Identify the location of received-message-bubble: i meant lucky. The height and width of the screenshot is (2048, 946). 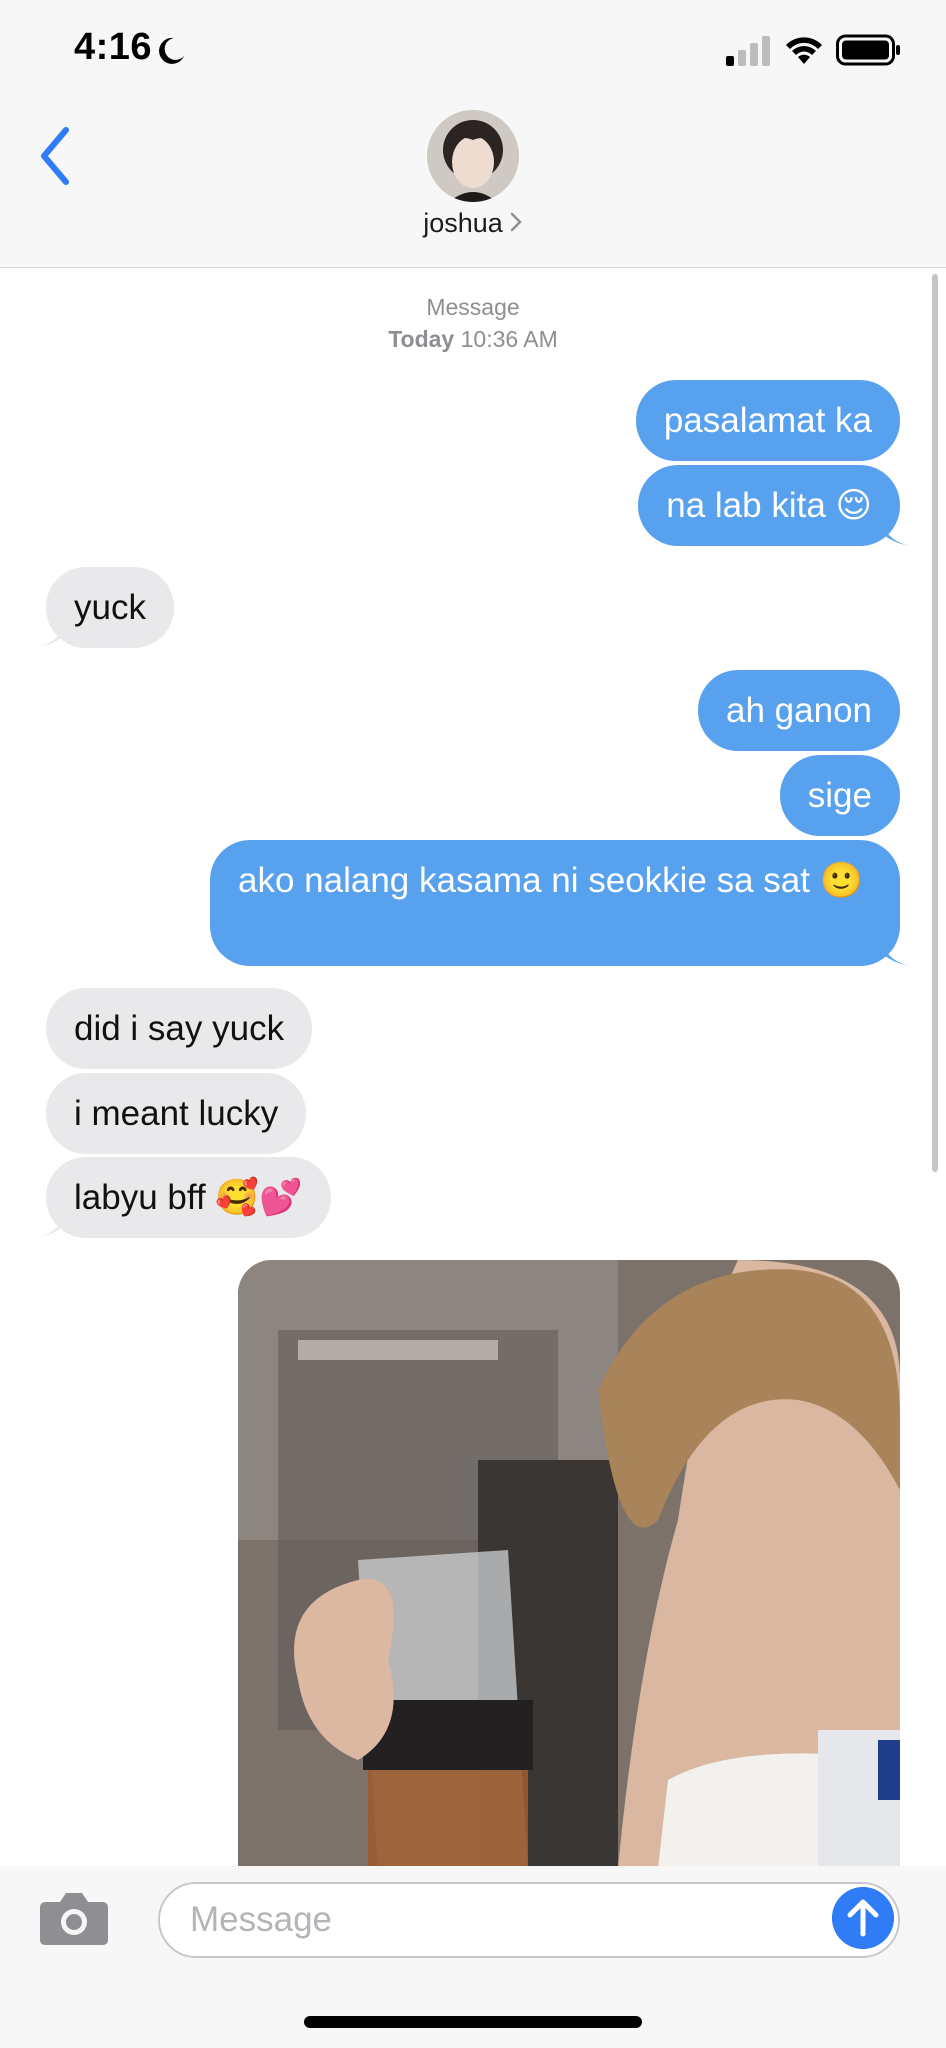
(176, 1113).